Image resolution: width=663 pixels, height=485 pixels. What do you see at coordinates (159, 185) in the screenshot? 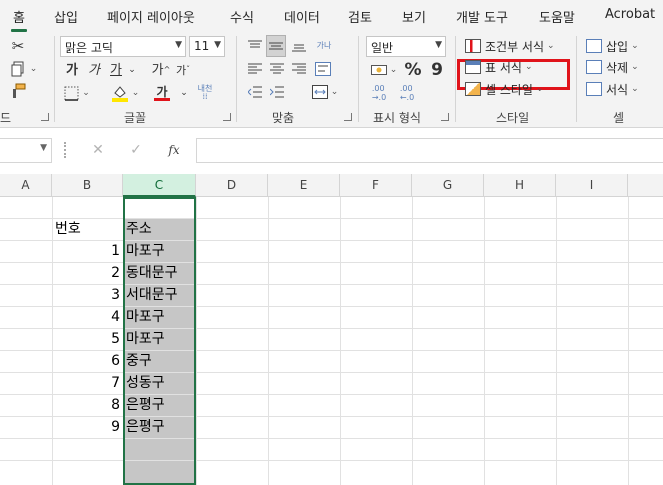
I see `column-header-c: C` at bounding box center [159, 185].